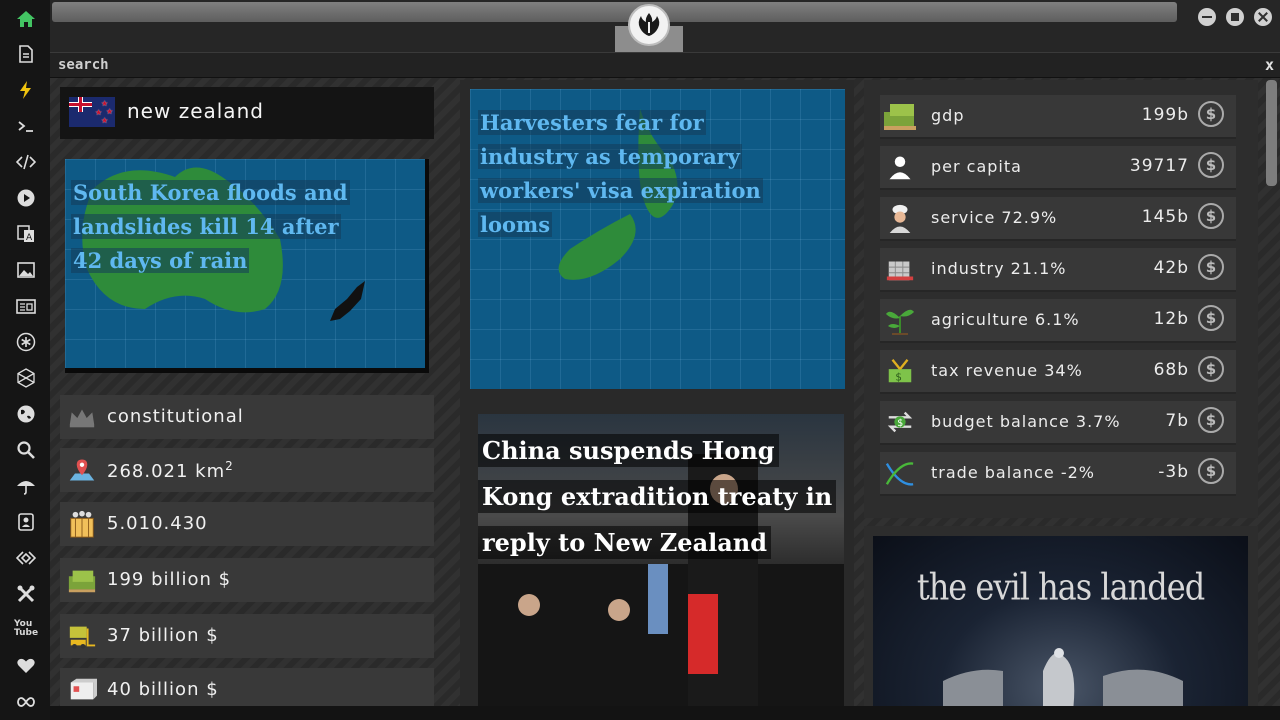 This screenshot has height=720, width=1280. Describe the element at coordinates (29, 238) in the screenshot. I see `svg-text: A` at that location.